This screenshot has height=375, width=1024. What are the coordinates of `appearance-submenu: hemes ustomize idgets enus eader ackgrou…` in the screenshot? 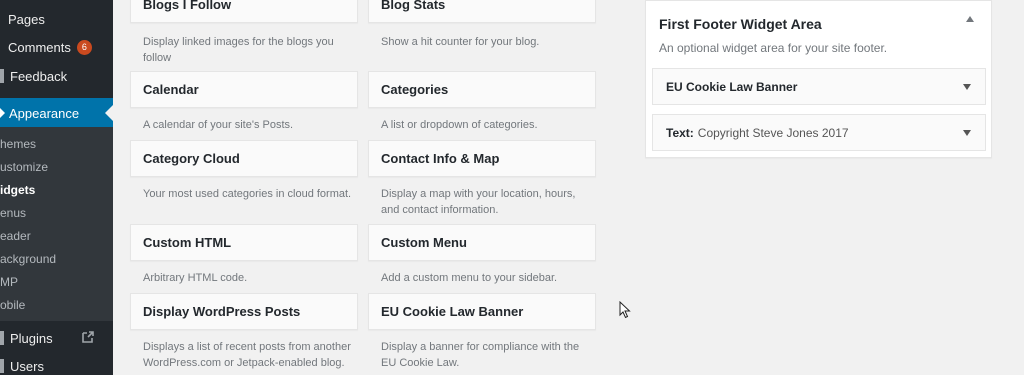 It's located at (56, 224).